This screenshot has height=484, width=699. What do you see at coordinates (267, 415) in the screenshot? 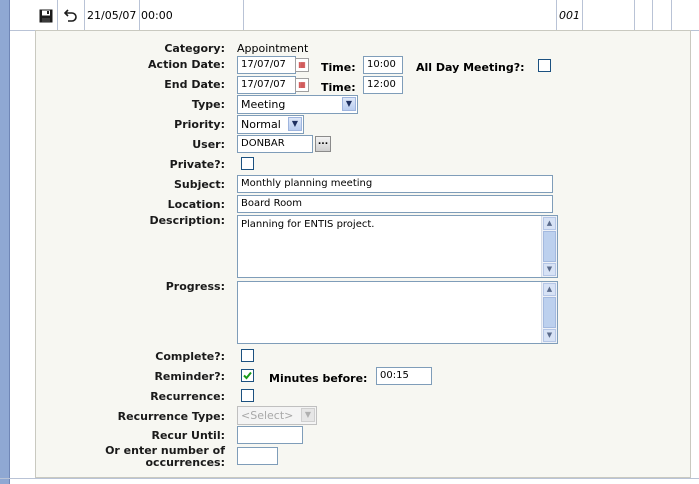
I see `recurrence-type-selected: <Select>` at bounding box center [267, 415].